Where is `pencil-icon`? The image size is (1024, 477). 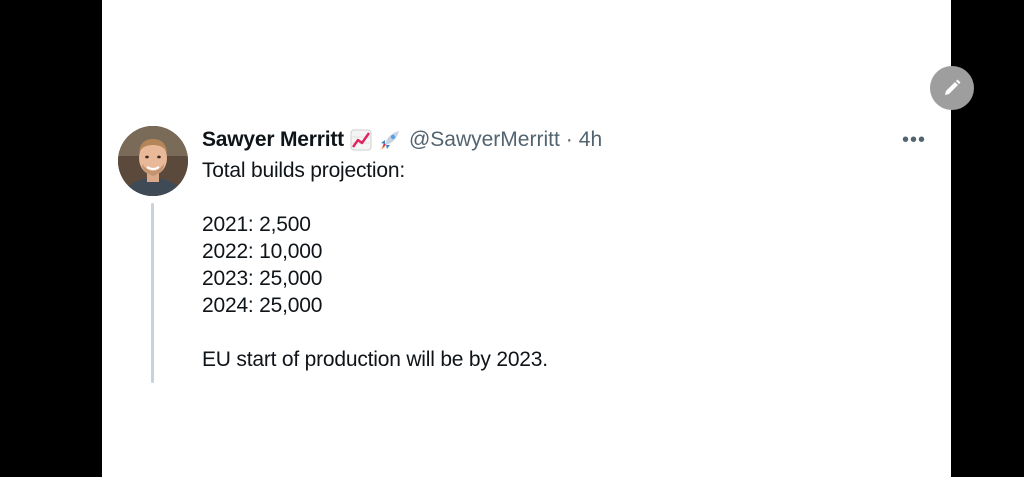 pencil-icon is located at coordinates (953, 87).